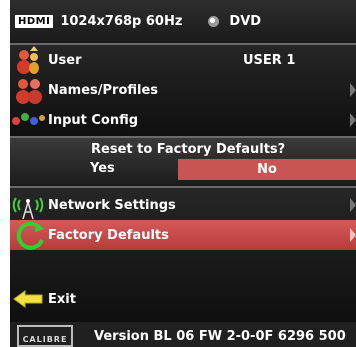 This screenshot has height=347, width=356. Describe the element at coordinates (103, 90) in the screenshot. I see `menu-item-label: Names/Profiles` at that location.